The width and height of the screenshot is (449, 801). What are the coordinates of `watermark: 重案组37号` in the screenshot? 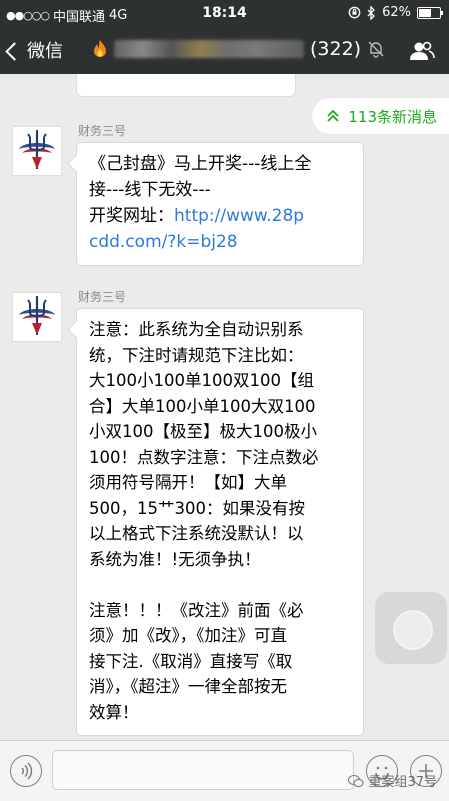 It's located at (392, 780).